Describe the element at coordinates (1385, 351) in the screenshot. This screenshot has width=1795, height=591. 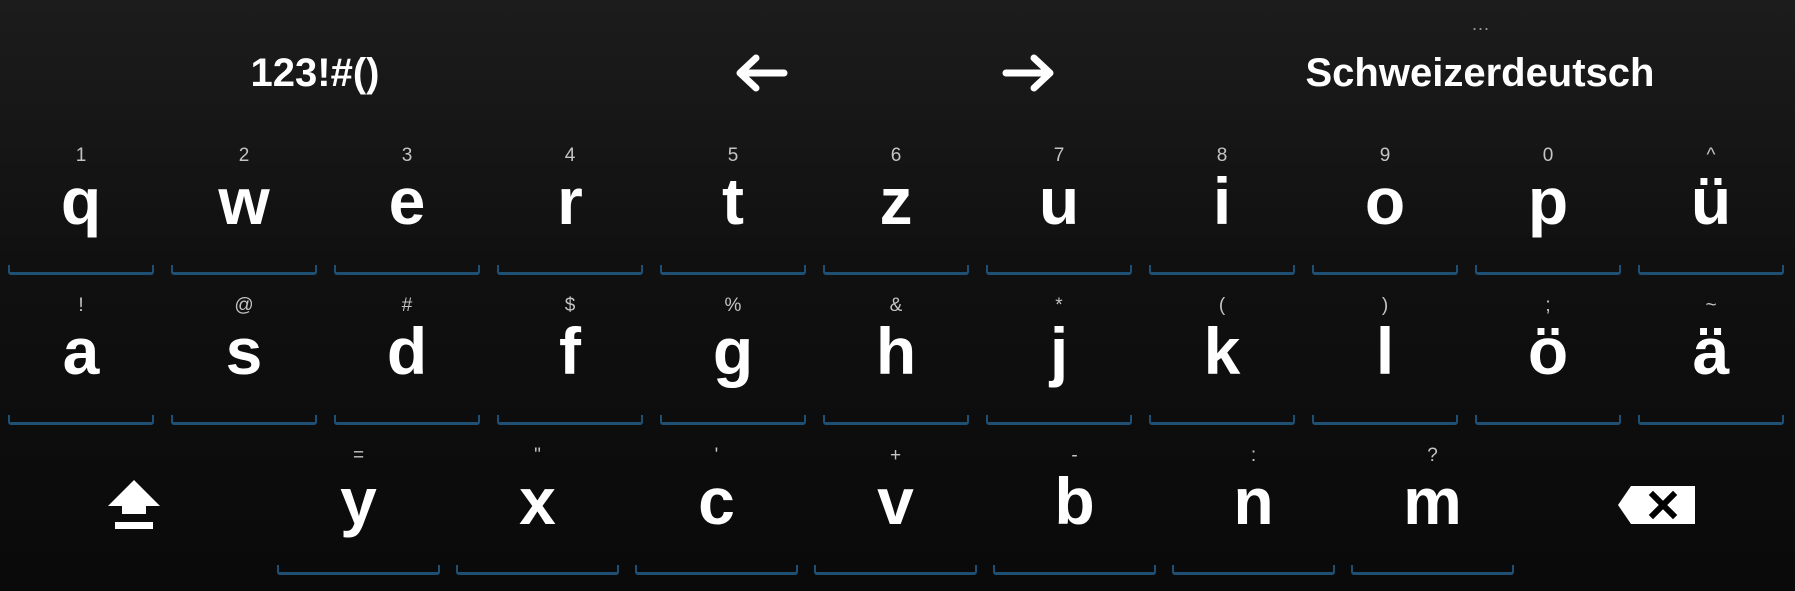
I see `key-label: l` at that location.